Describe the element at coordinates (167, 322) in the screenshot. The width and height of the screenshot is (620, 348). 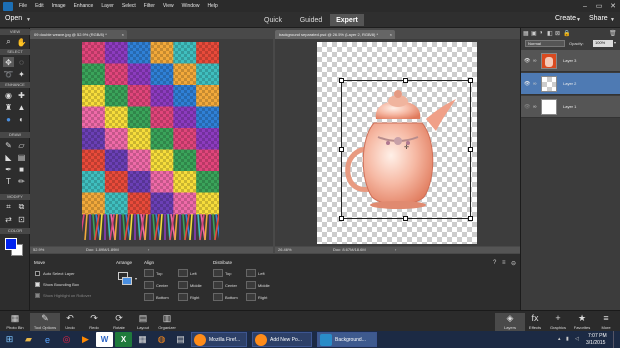
I see `organizer-button: ▥ Organizer` at that location.